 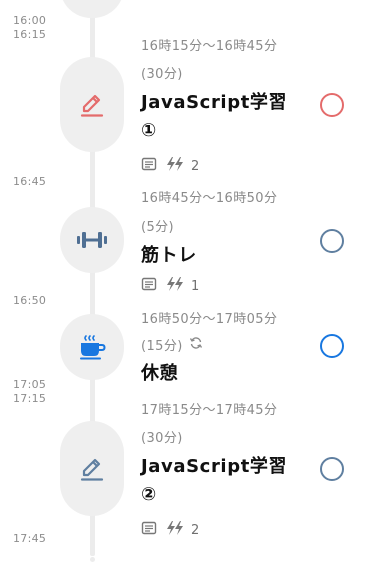 What do you see at coordinates (30, 20) in the screenshot?
I see `time-label: 16:00` at bounding box center [30, 20].